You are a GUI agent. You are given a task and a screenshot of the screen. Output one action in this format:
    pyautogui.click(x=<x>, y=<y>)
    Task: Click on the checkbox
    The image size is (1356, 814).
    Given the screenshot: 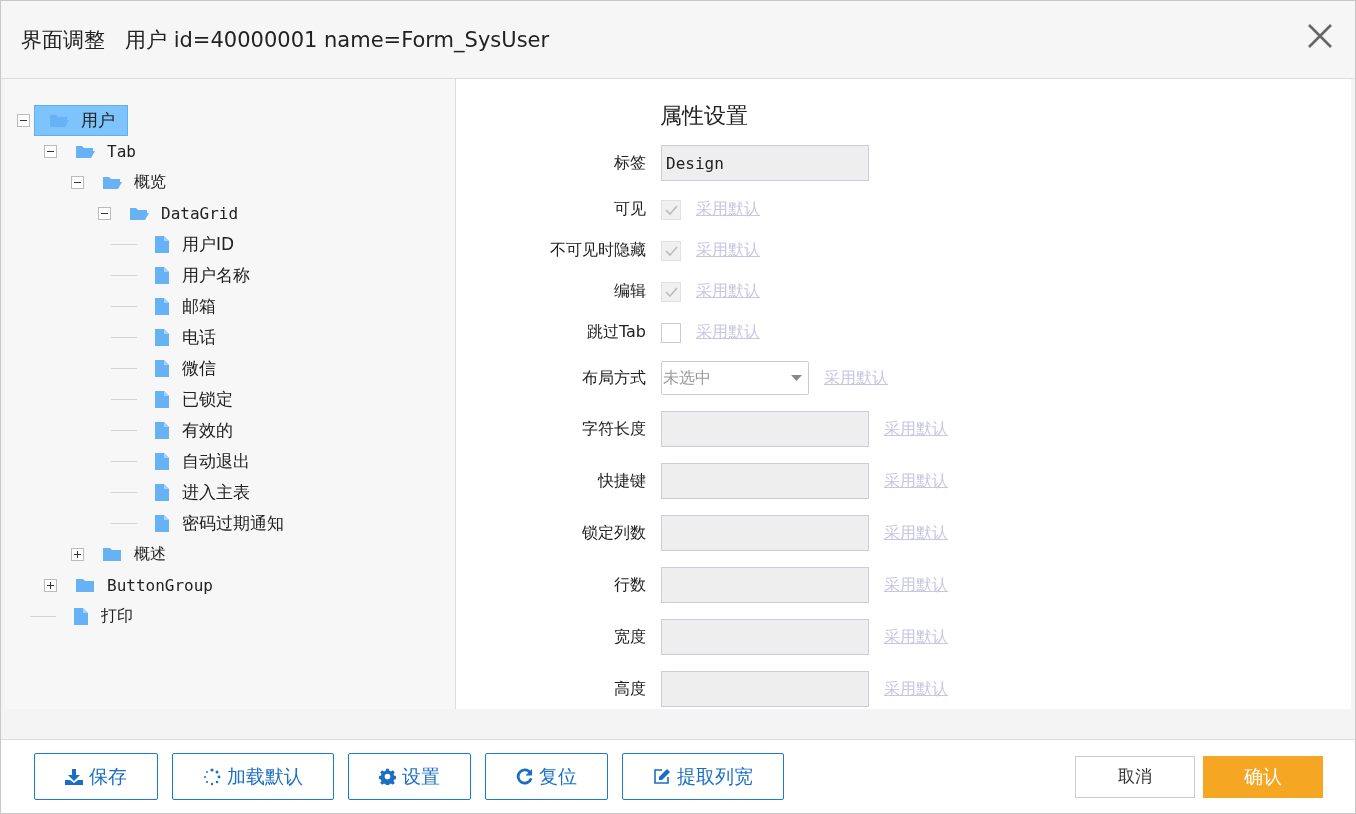 What is the action you would take?
    pyautogui.click(x=671, y=332)
    